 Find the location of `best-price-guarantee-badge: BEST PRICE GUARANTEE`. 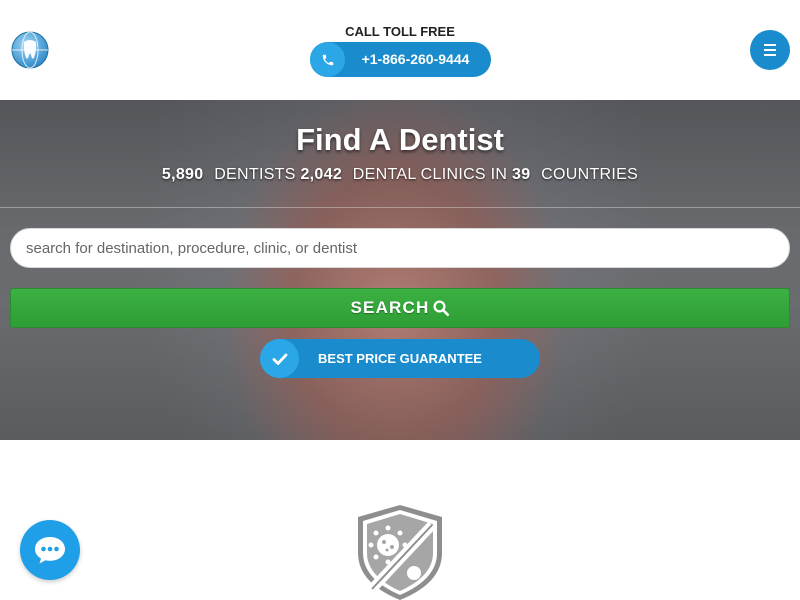

best-price-guarantee-badge: BEST PRICE GUARANTEE is located at coordinates (400, 358).